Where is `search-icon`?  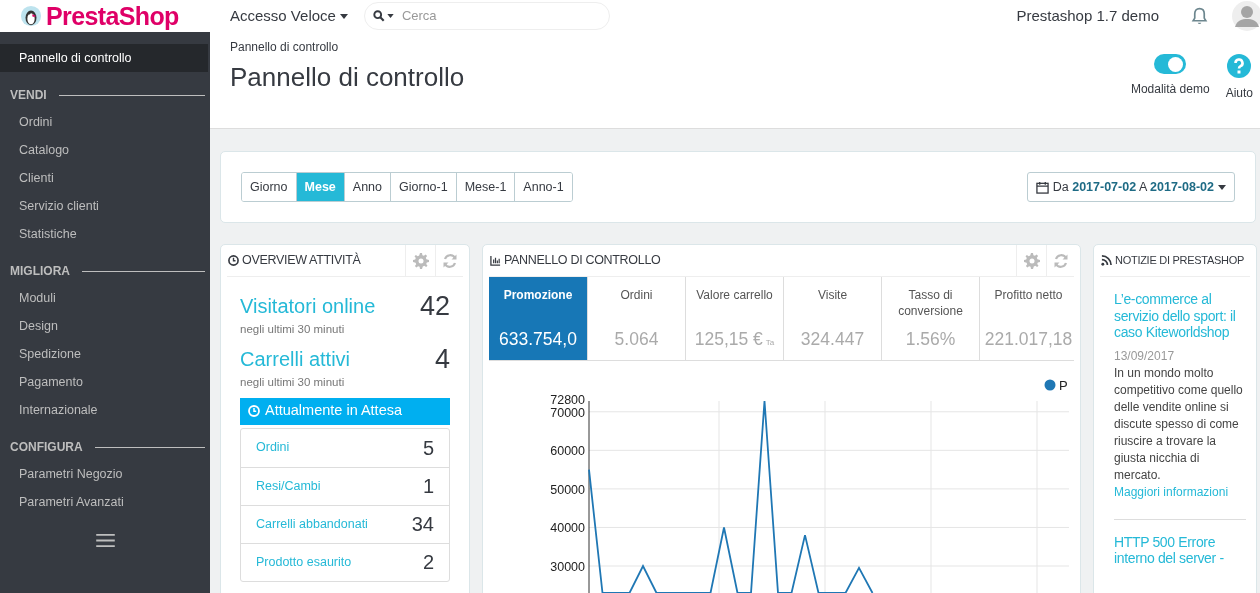
search-icon is located at coordinates (378, 16).